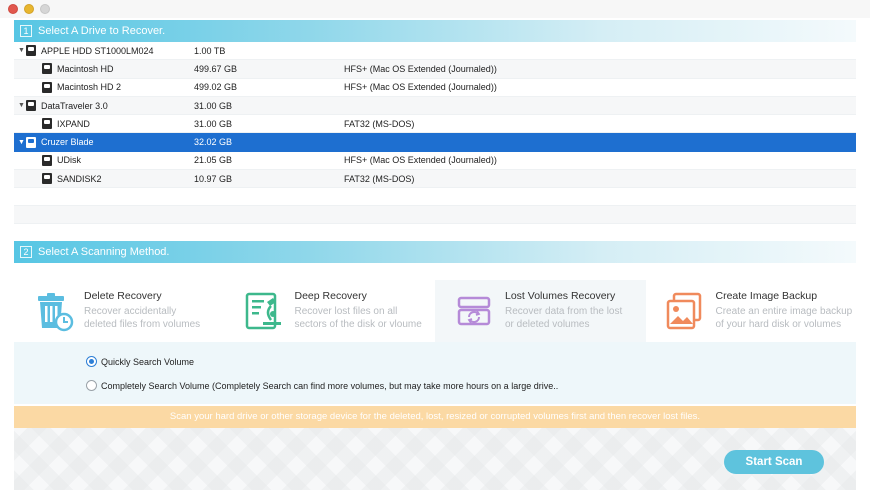 This screenshot has height=490, width=870. Describe the element at coordinates (216, 87) in the screenshot. I see `volume-size: 499.02 GB` at that location.